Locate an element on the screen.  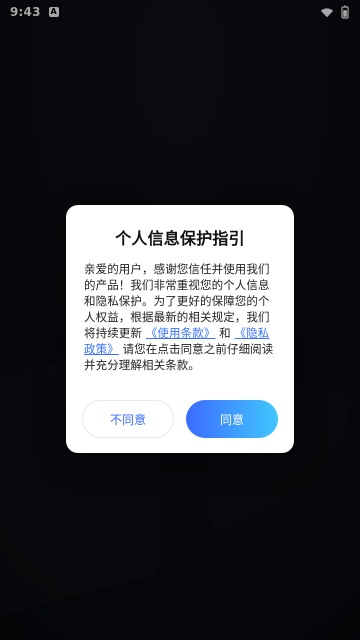
disagree-button: 不同意 is located at coordinates (128, 419).